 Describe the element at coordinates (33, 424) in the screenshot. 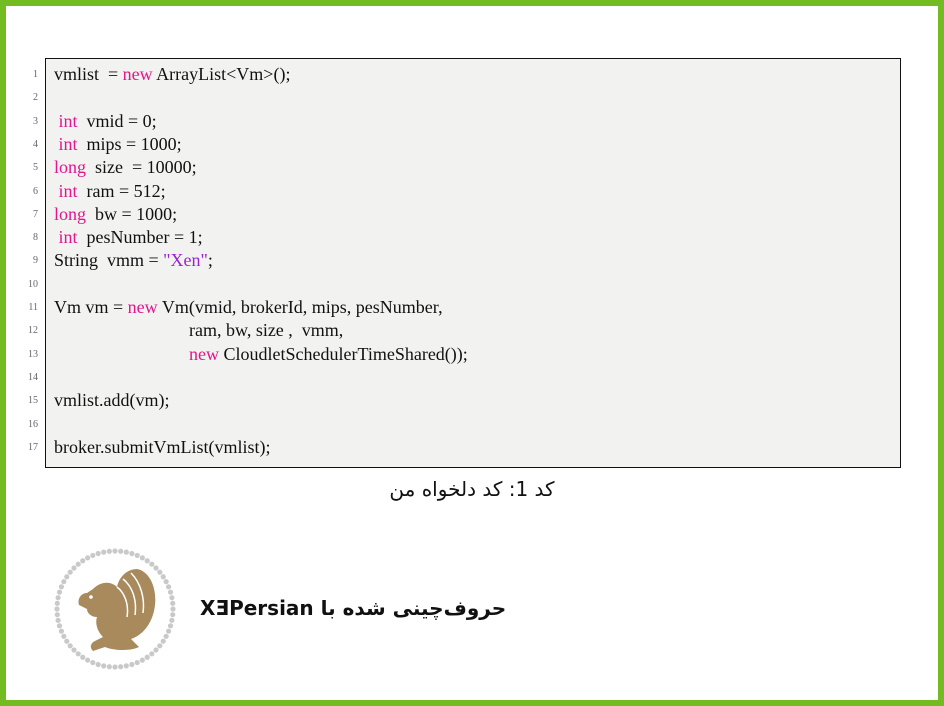

I see `line-number: 16` at that location.